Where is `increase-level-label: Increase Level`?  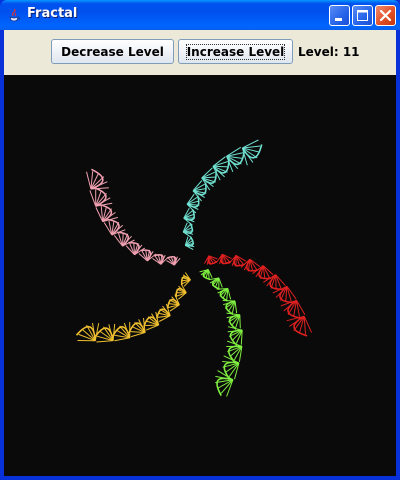 increase-level-label: Increase Level is located at coordinates (235, 51).